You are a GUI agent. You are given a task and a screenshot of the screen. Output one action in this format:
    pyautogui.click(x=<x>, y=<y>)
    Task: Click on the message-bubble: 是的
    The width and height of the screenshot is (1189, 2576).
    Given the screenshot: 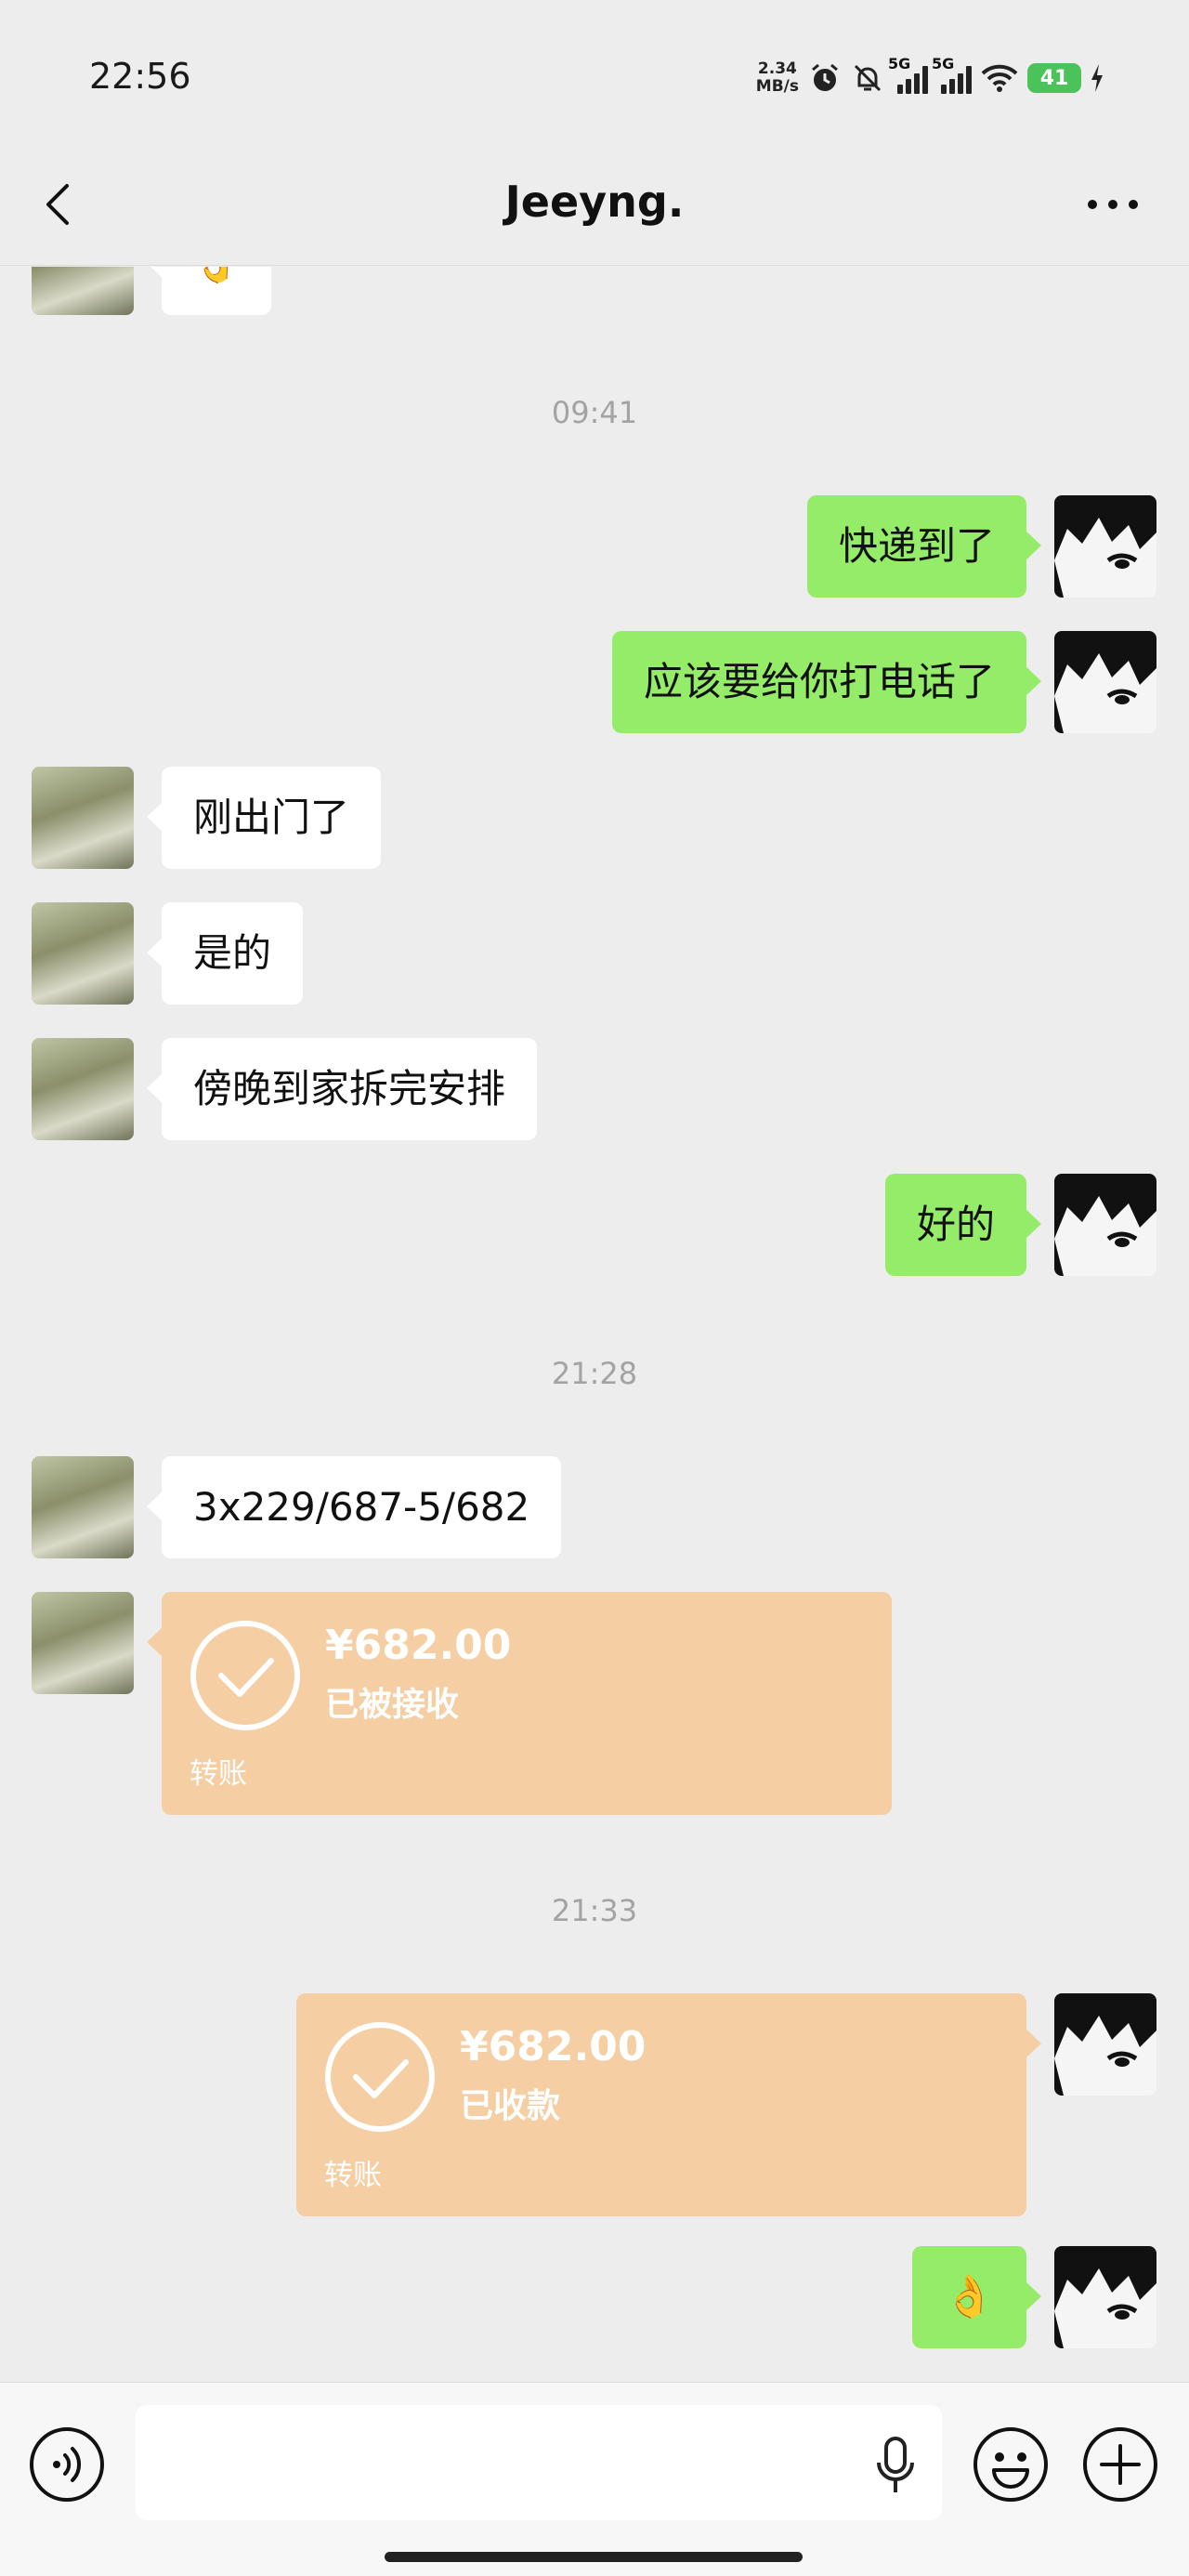 What is the action you would take?
    pyautogui.click(x=225, y=953)
    